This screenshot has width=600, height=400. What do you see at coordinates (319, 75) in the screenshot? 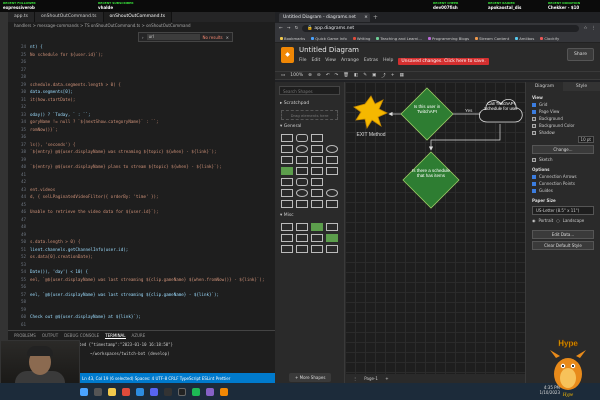
I see `zoom-out-icon: ⊖` at bounding box center [319, 75].